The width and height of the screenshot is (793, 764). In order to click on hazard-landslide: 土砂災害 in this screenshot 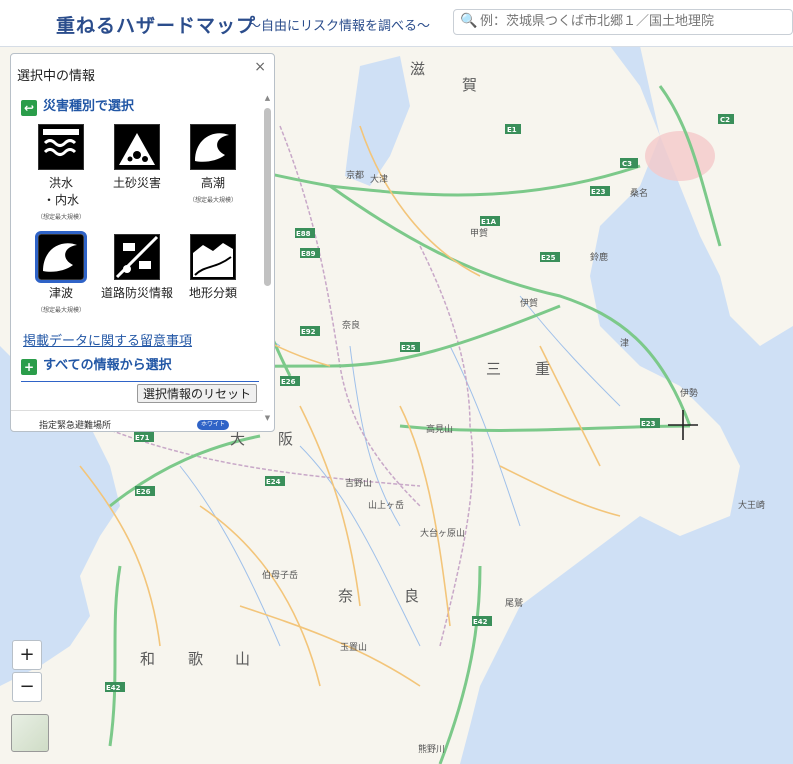, I will do `click(137, 158)`.